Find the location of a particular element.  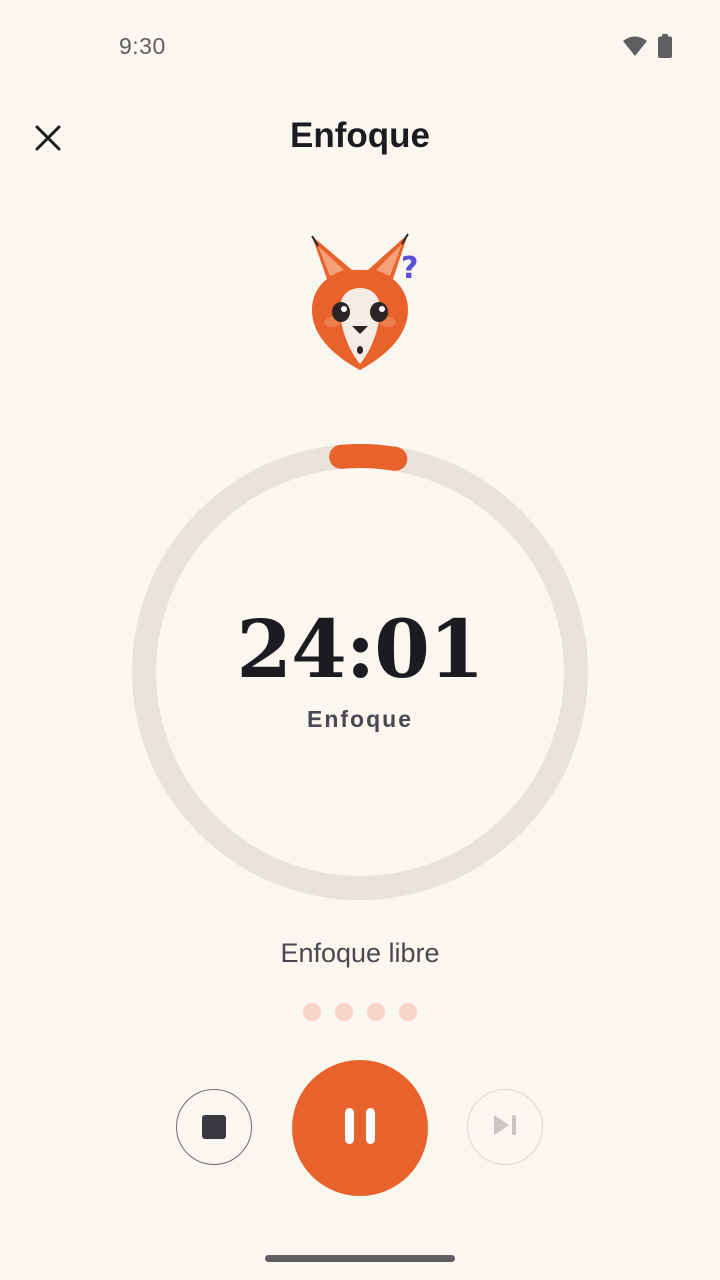

timer-time: 24:01 is located at coordinates (360, 649).